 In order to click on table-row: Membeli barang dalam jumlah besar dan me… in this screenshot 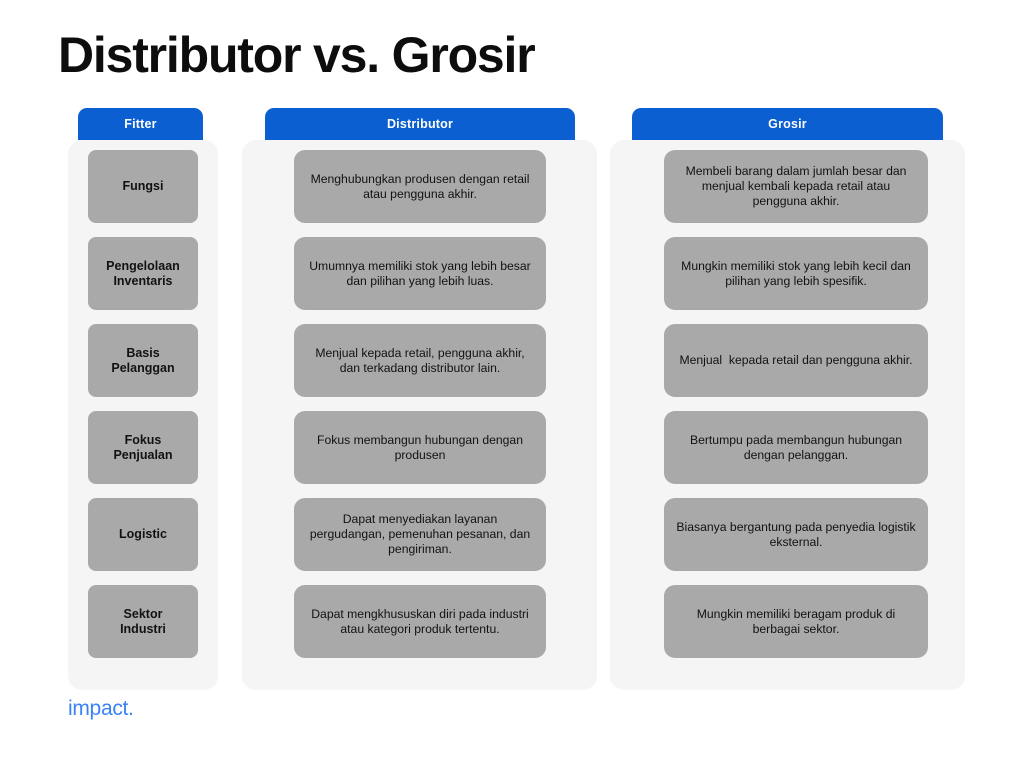, I will do `click(796, 186)`.